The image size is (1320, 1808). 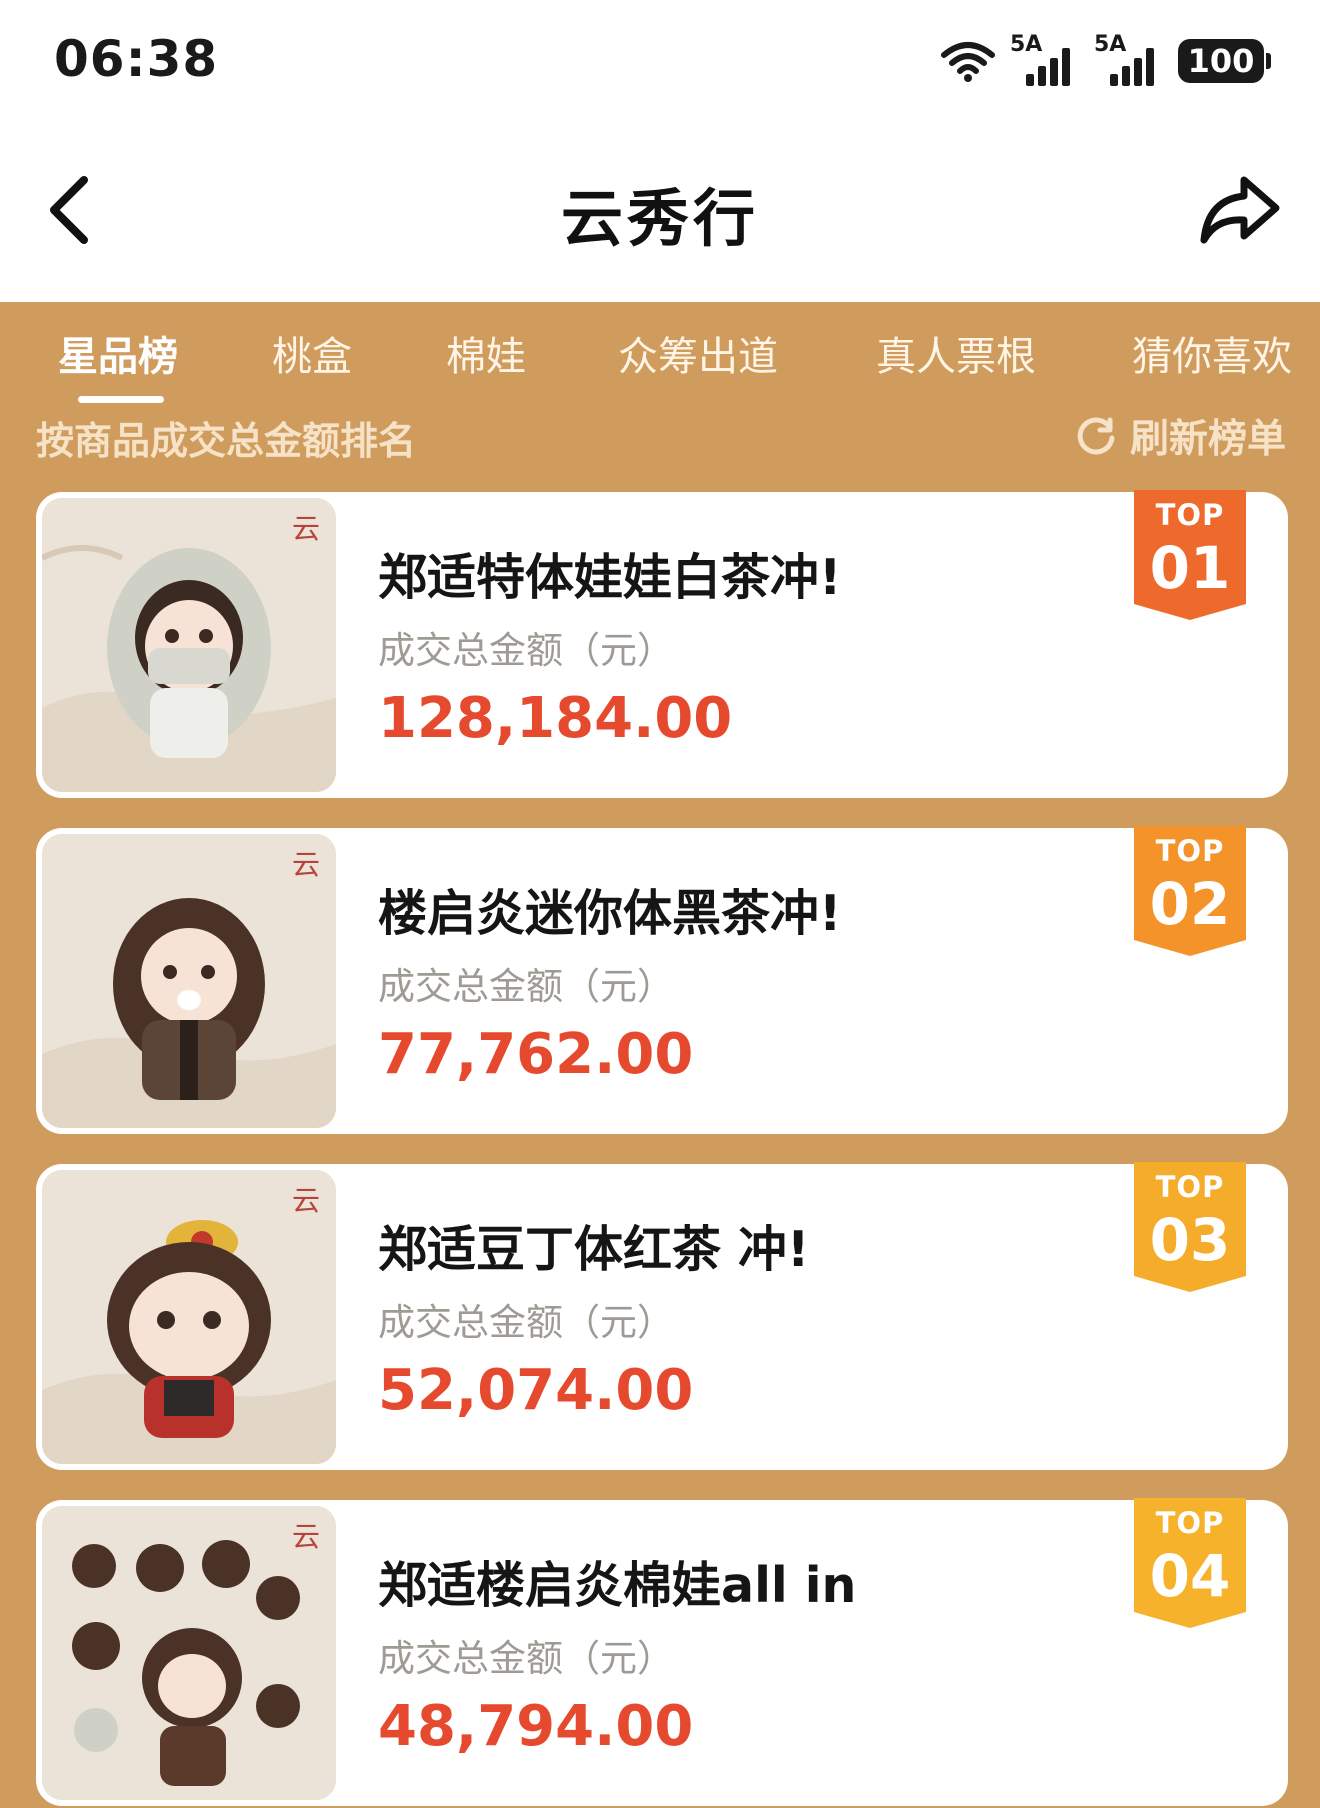 What do you see at coordinates (956, 353) in the screenshot?
I see `tab-ticket-stub: 真人票根` at bounding box center [956, 353].